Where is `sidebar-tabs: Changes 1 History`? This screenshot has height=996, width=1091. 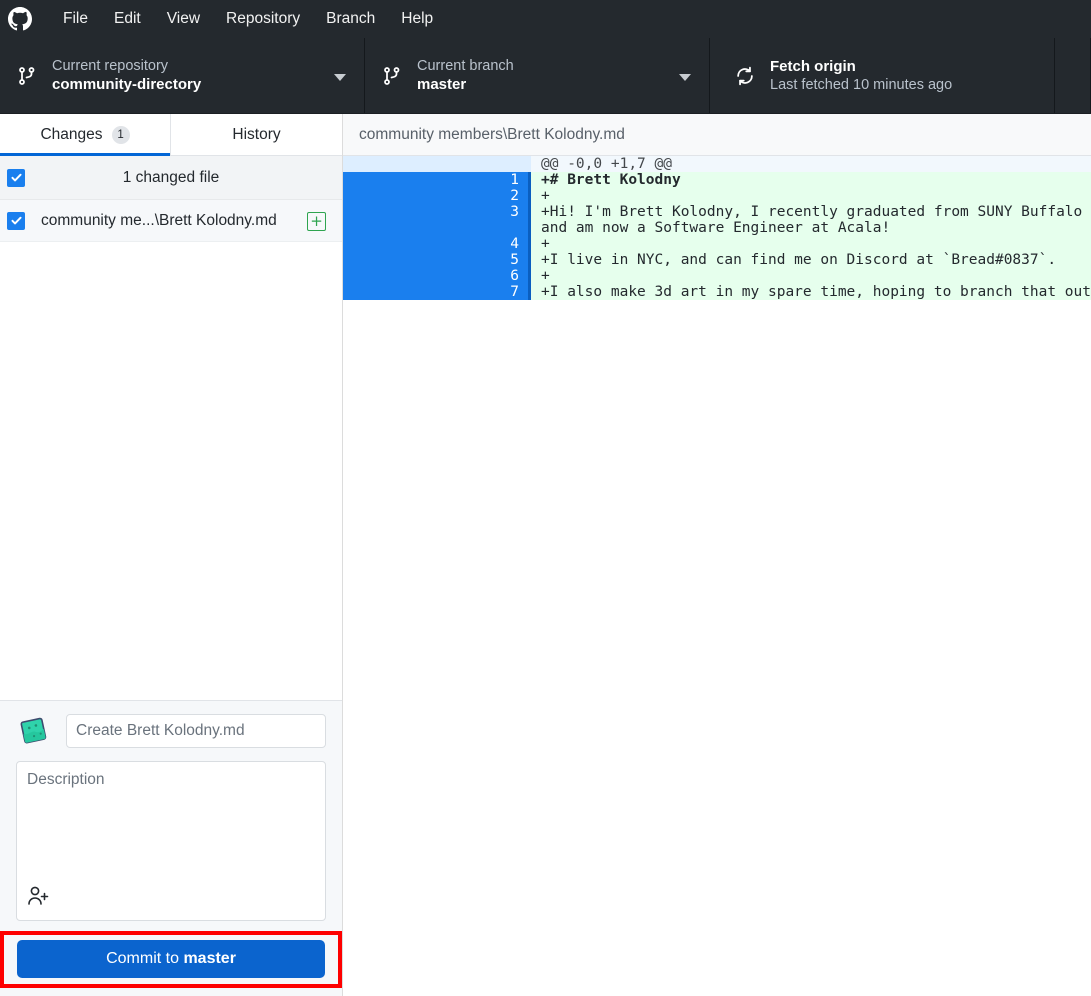 sidebar-tabs: Changes 1 History is located at coordinates (171, 135).